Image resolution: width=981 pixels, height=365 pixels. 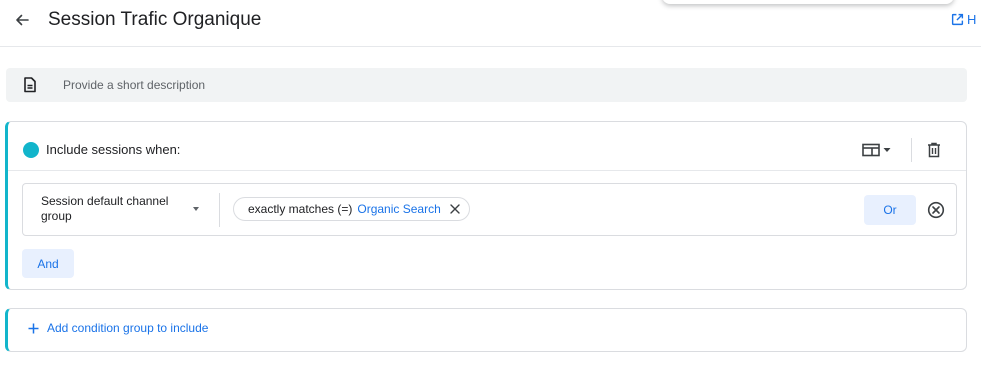 What do you see at coordinates (48, 263) in the screenshot?
I see `and-button: And` at bounding box center [48, 263].